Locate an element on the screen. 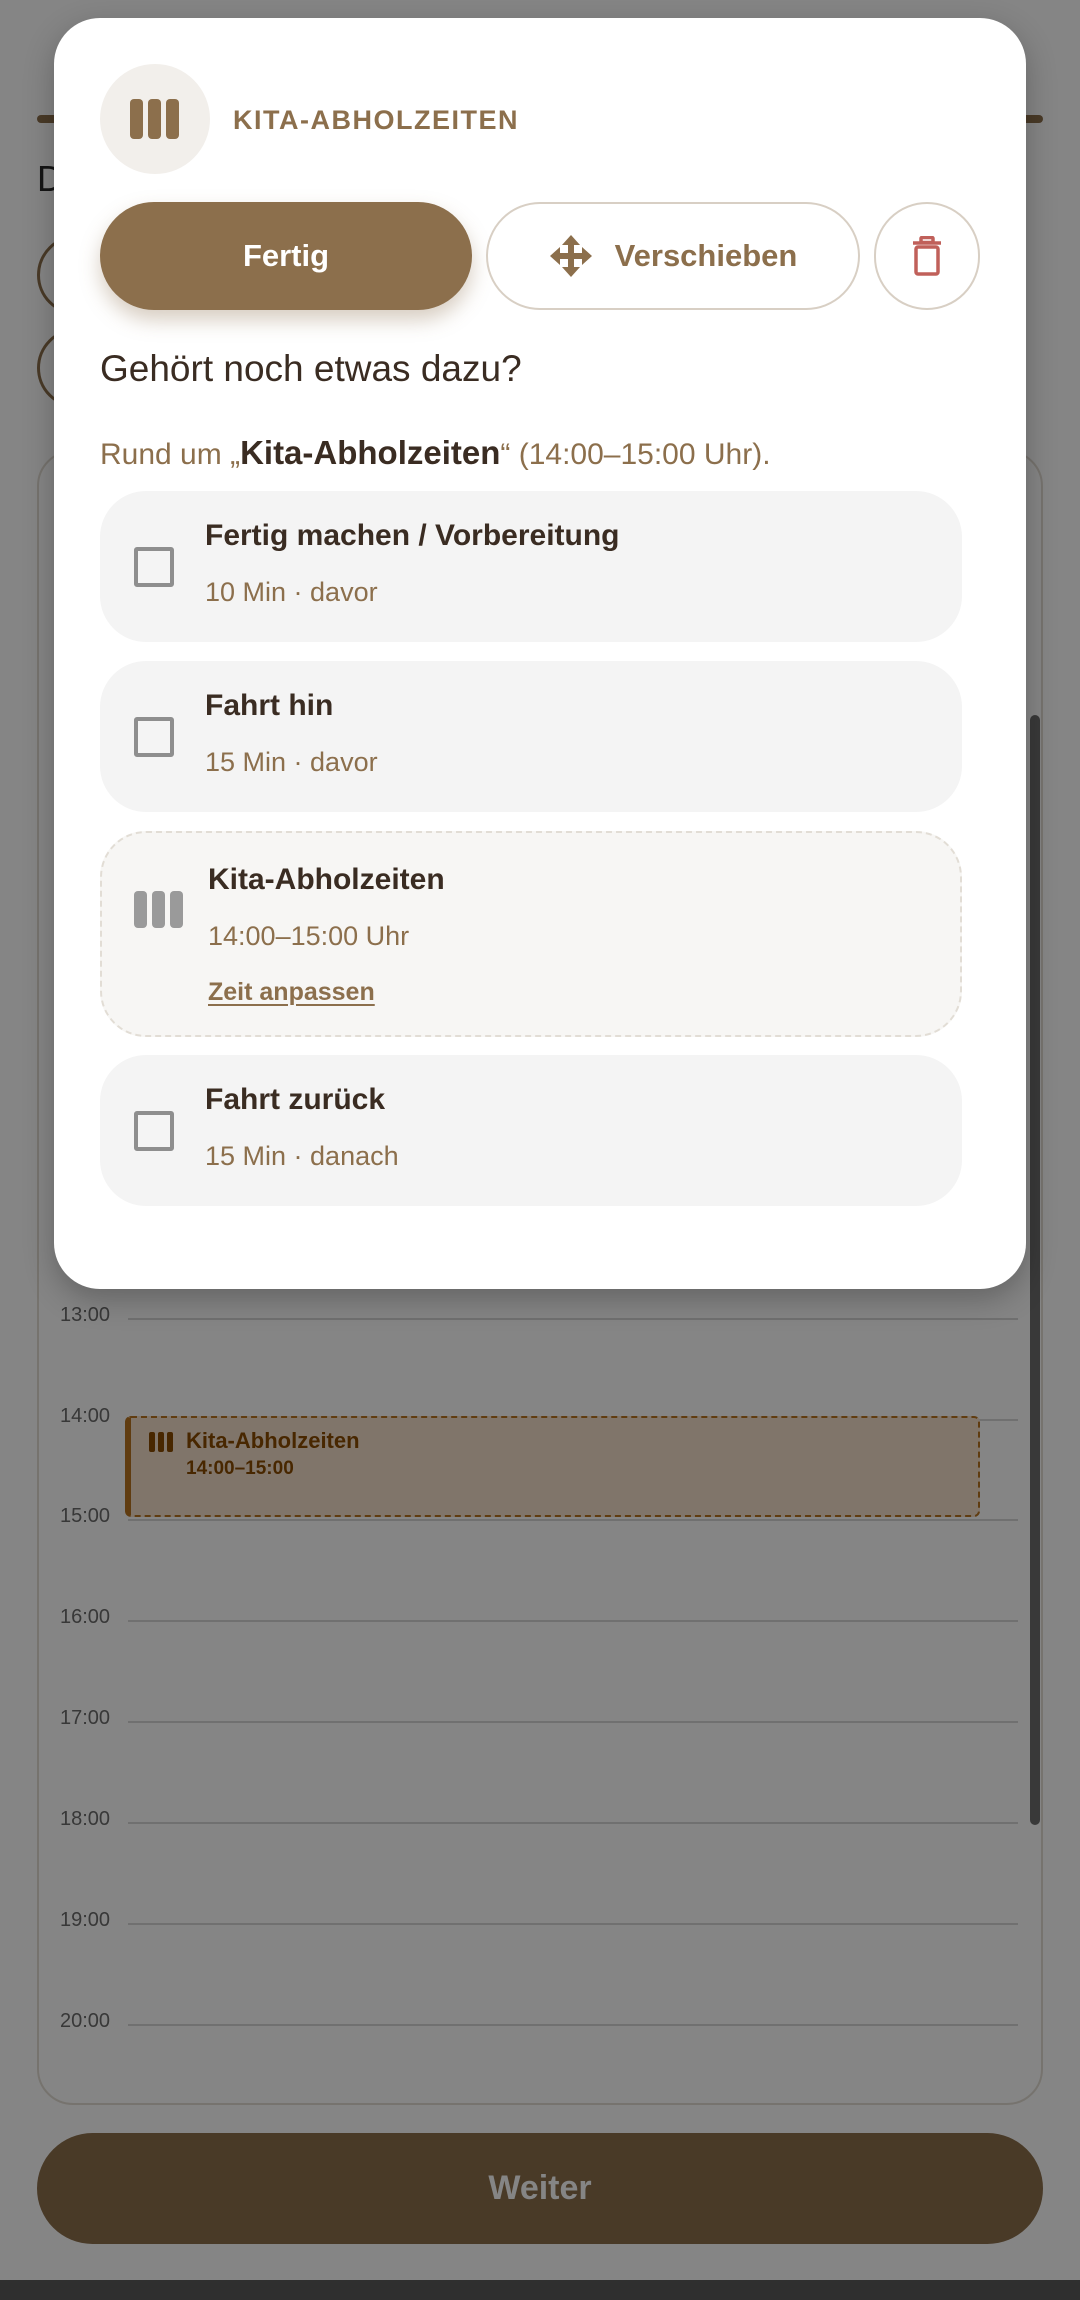  suggestion-item-drive-there: Fahrt hin 15 Min · davor is located at coordinates (531, 736).